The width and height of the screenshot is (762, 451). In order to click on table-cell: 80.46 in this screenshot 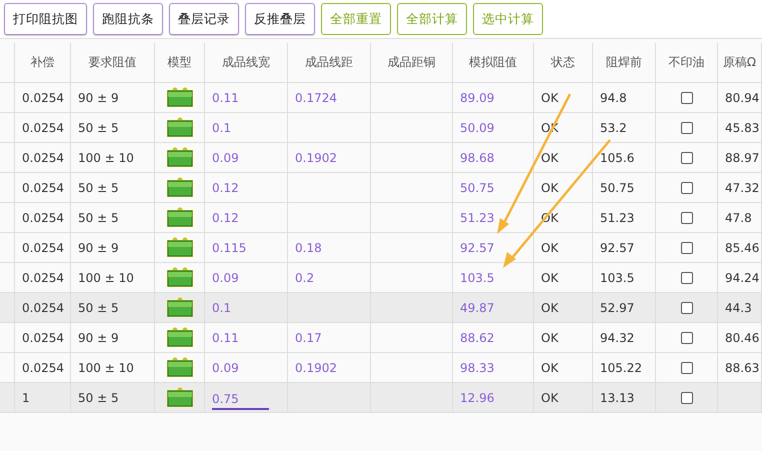, I will do `click(742, 337)`.